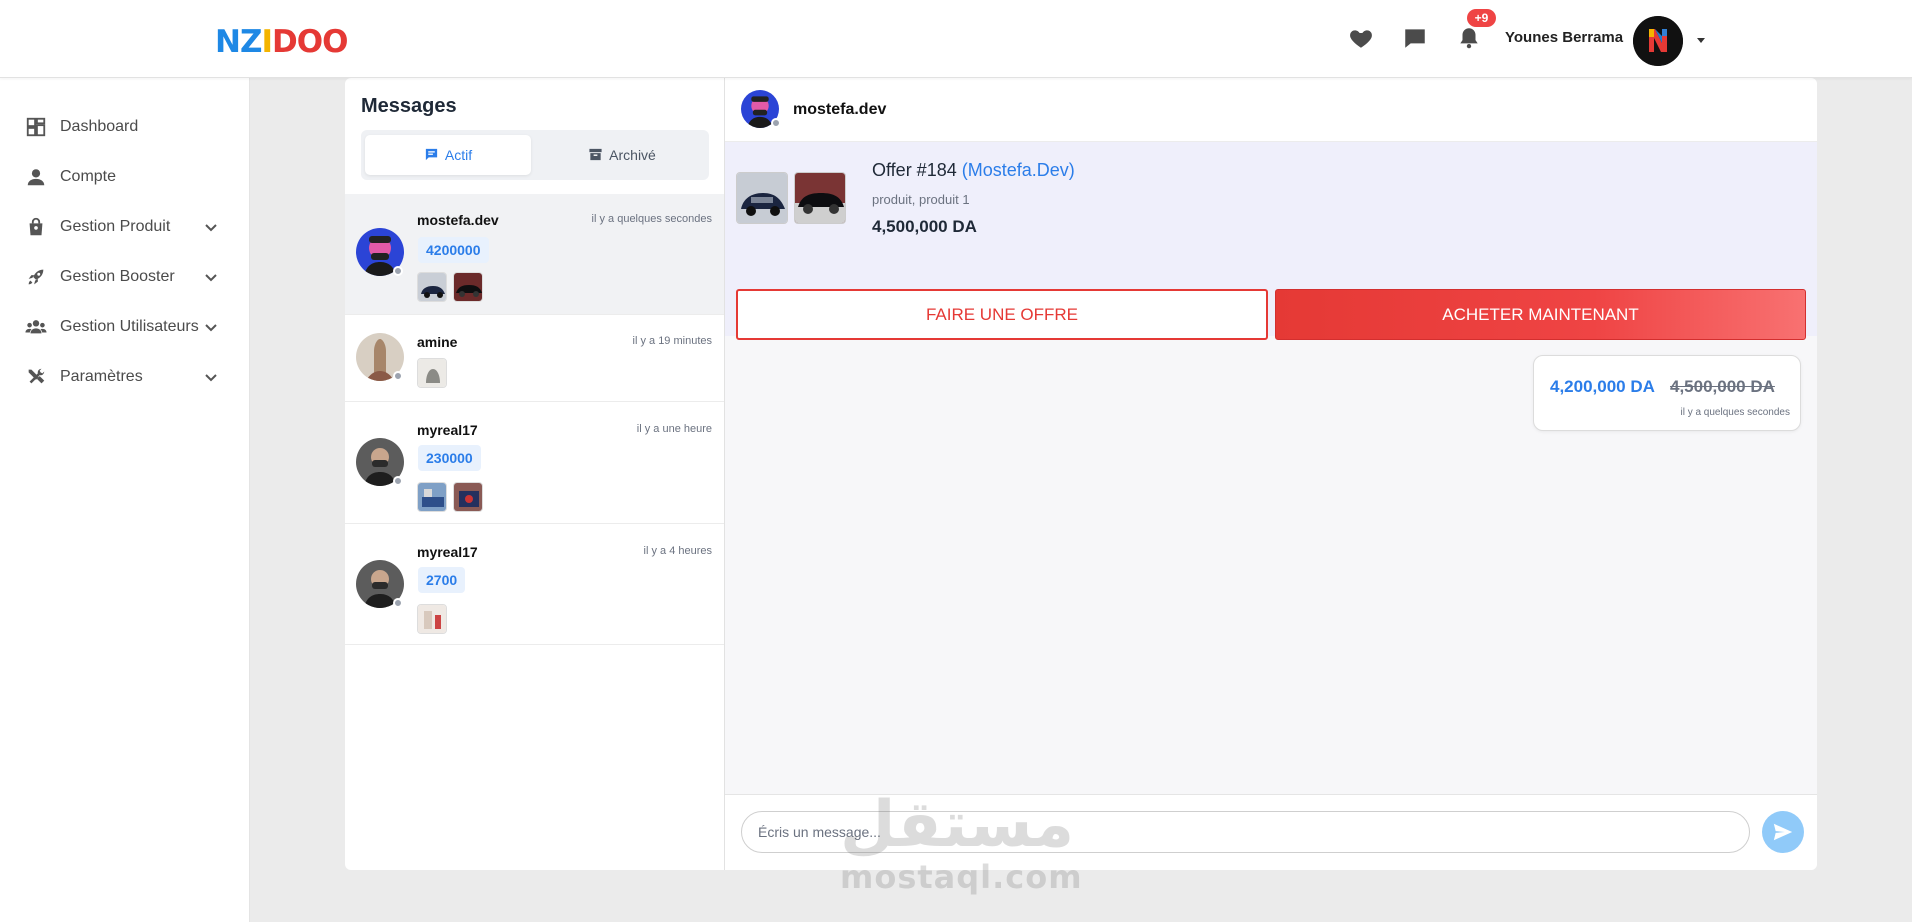  I want to click on logo-letter: D, so click(284, 42).